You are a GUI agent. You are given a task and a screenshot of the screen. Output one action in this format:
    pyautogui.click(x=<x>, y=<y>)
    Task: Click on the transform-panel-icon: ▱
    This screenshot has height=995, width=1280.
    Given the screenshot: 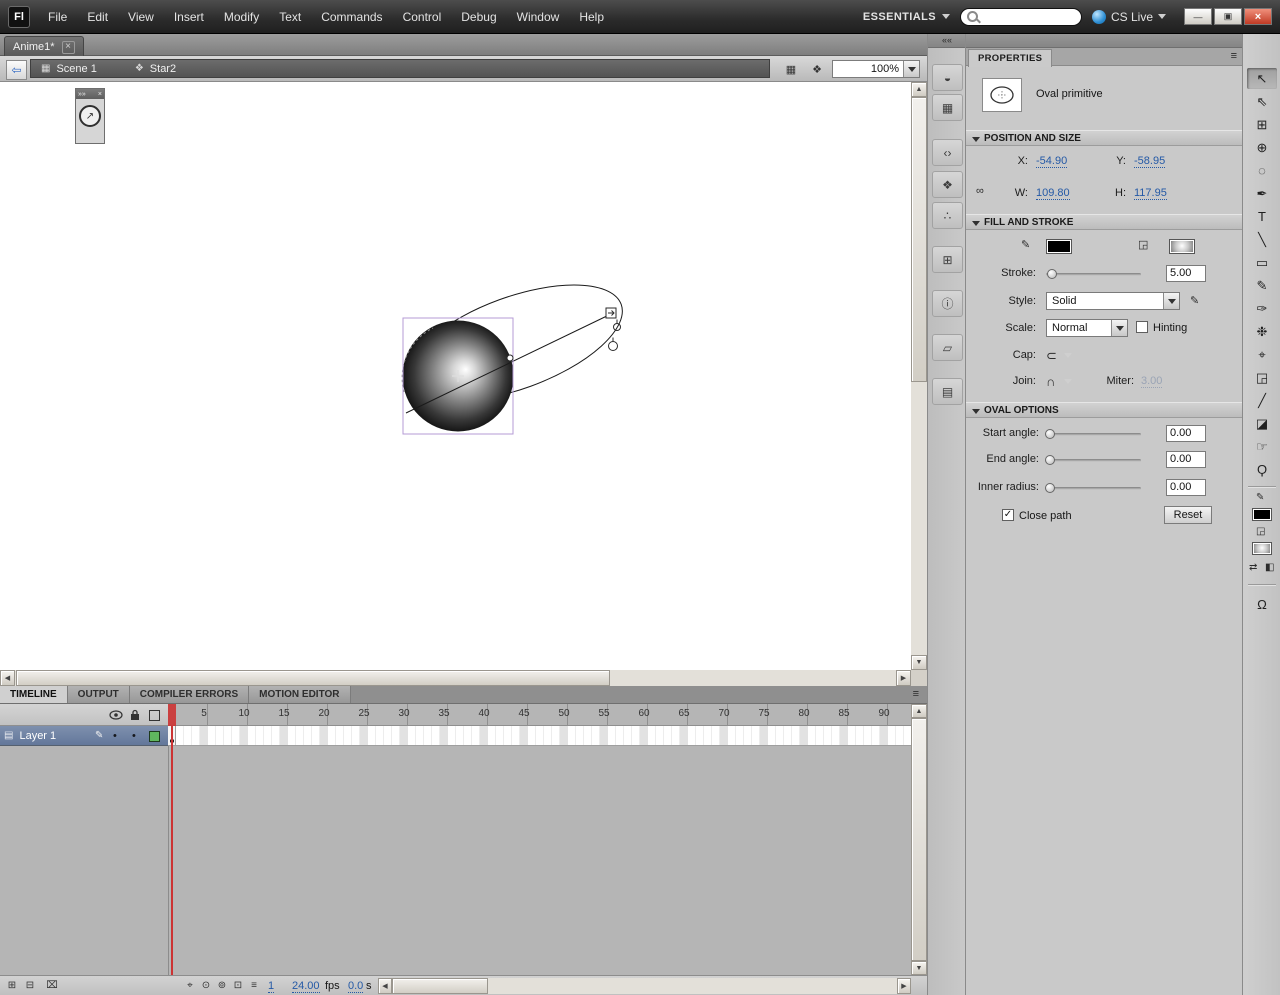 What is the action you would take?
    pyautogui.click(x=947, y=347)
    